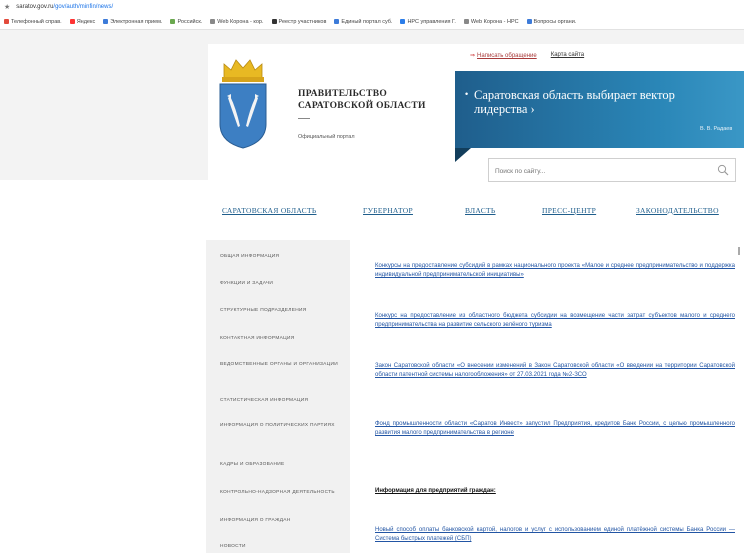 The height and width of the screenshot is (553, 744). What do you see at coordinates (723, 170) in the screenshot?
I see `search-icon` at bounding box center [723, 170].